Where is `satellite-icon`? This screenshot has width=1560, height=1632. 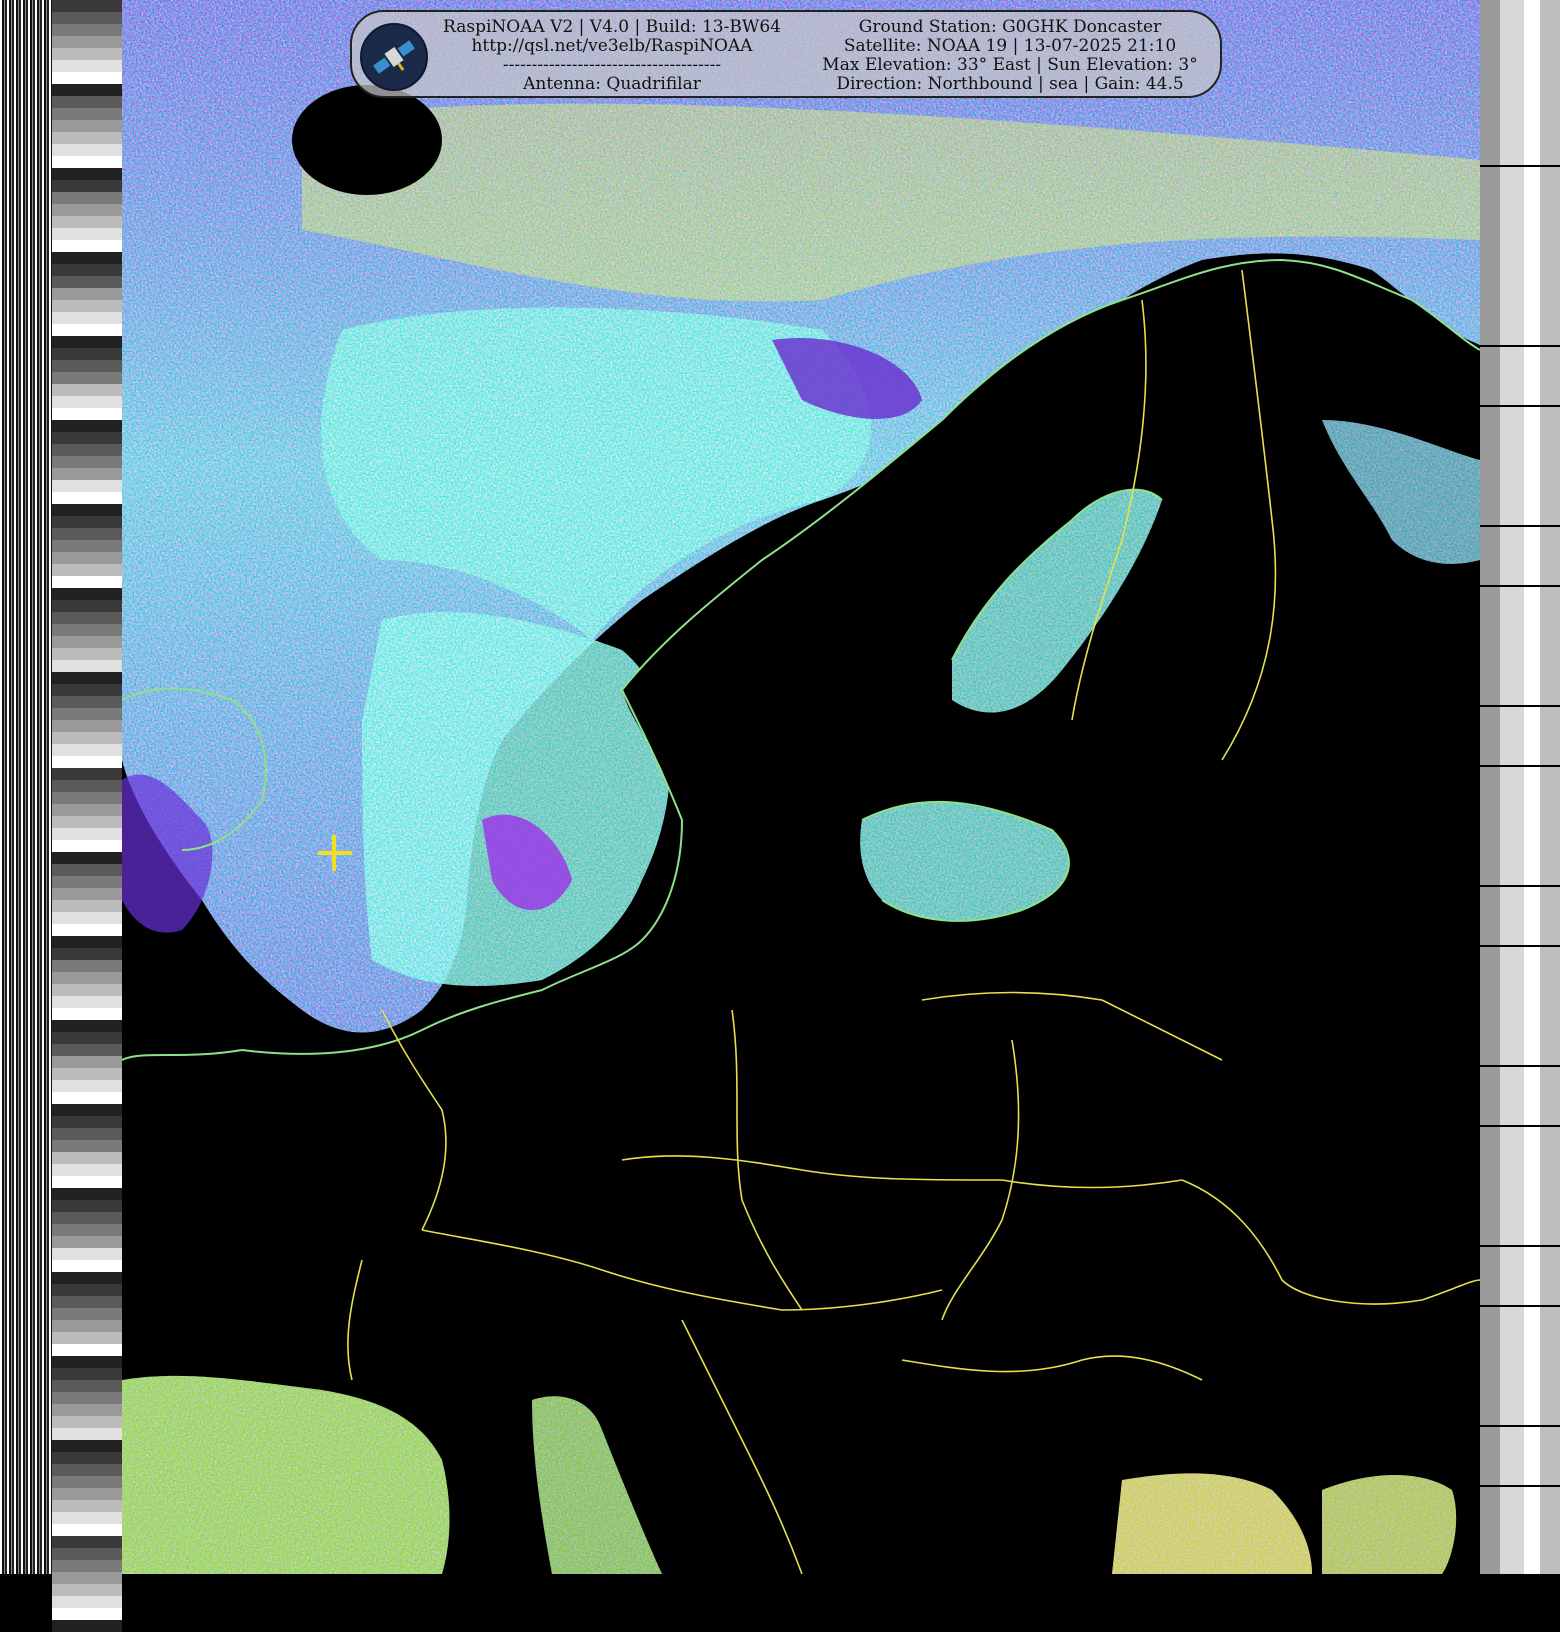
satellite-icon is located at coordinates (394, 57).